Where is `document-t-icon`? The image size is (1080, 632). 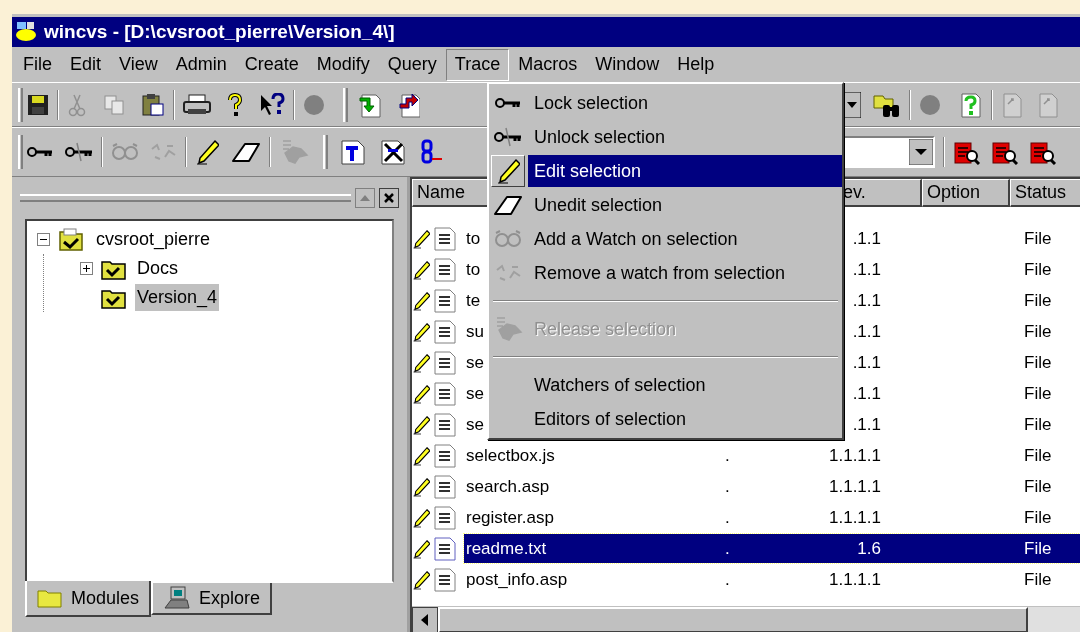 document-t-icon is located at coordinates (353, 152).